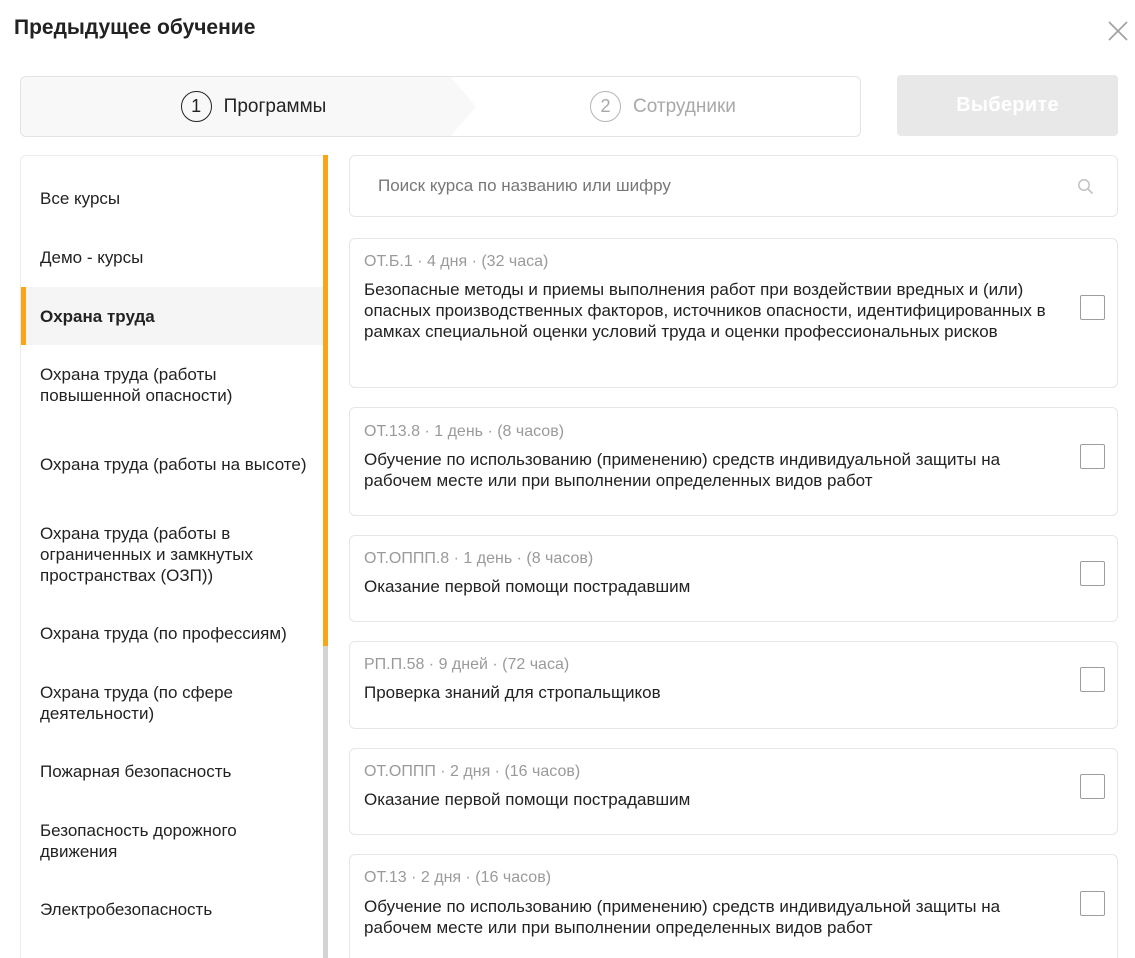 The width and height of the screenshot is (1135, 958). Describe the element at coordinates (97, 316) in the screenshot. I see `sidebar-item-label: Охрана труда` at that location.